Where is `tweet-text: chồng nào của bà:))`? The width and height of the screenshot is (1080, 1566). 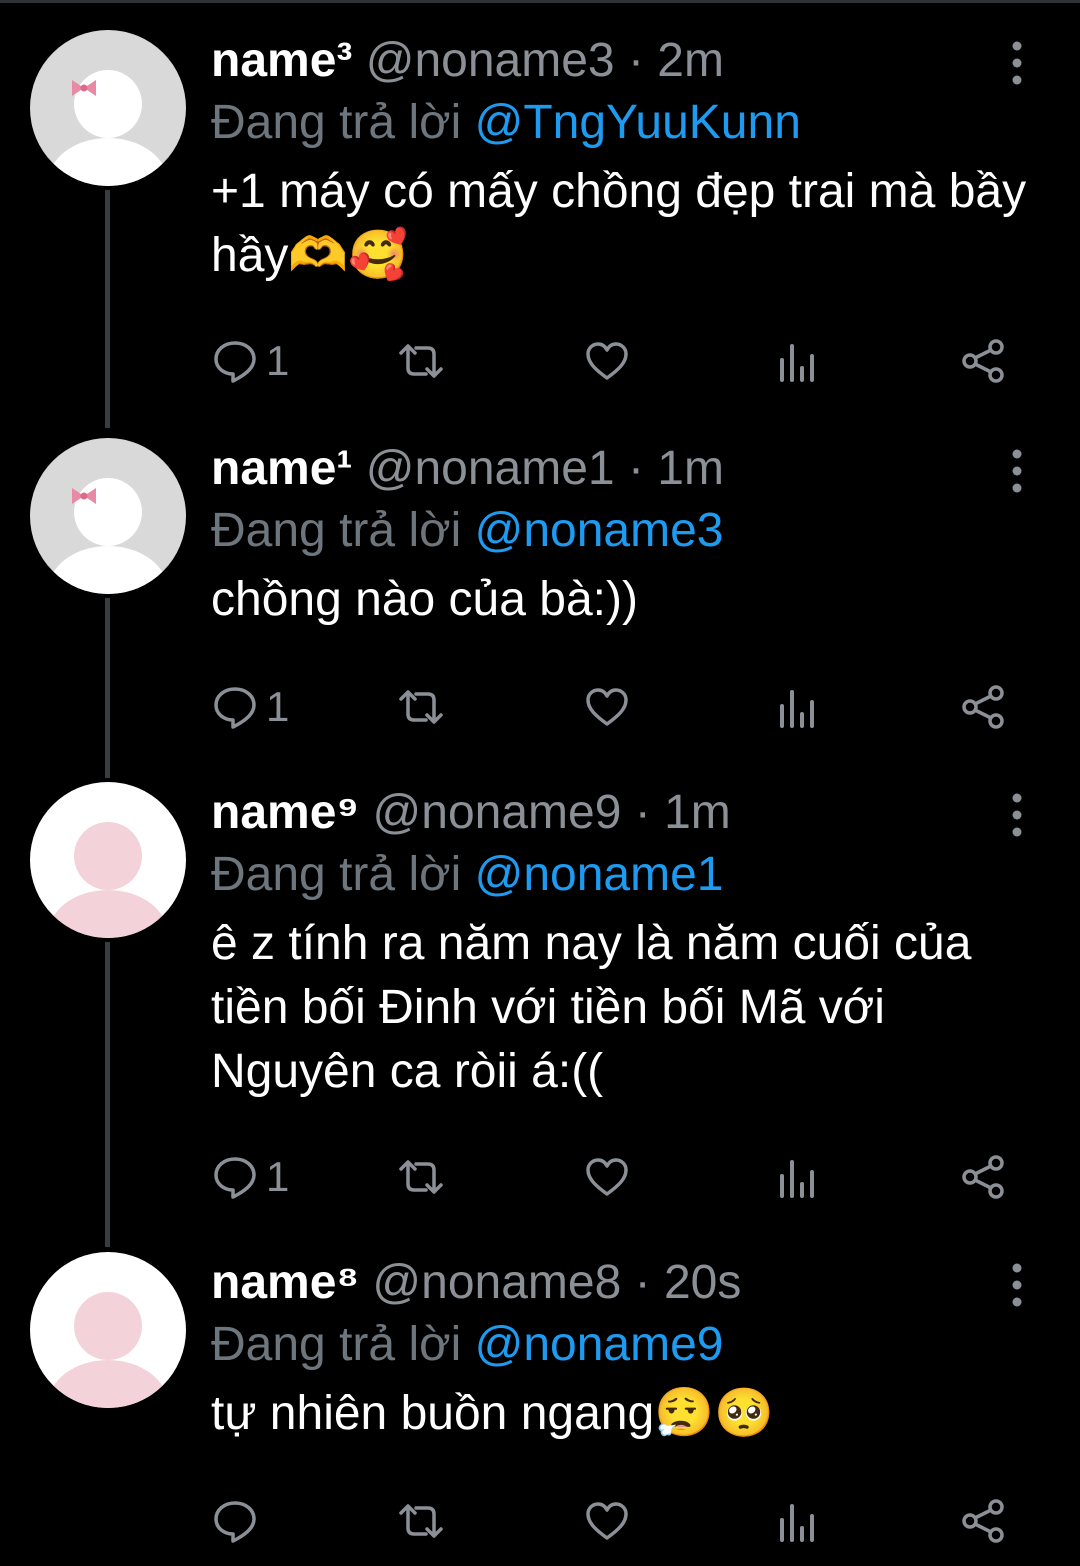 tweet-text: chồng nào của bà:)) is located at coordinates (424, 599).